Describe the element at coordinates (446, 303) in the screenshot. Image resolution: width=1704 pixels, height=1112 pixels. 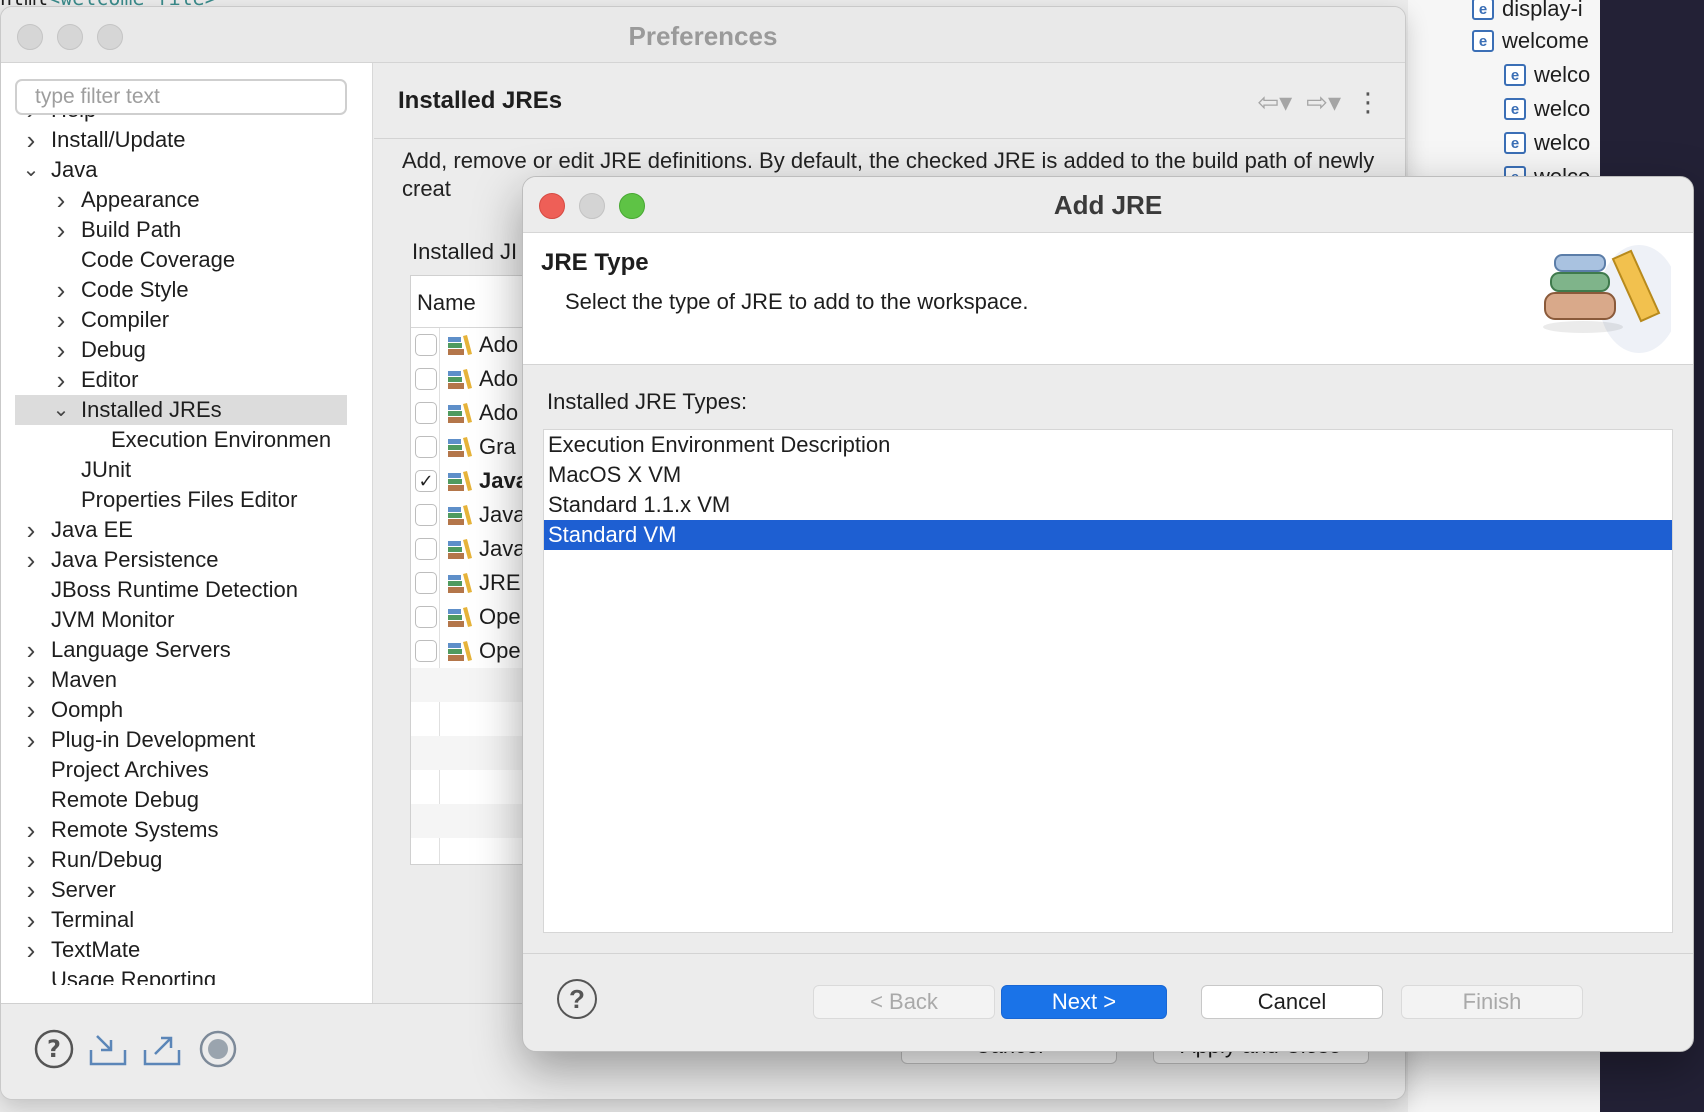
I see `name-column-header: Name` at that location.